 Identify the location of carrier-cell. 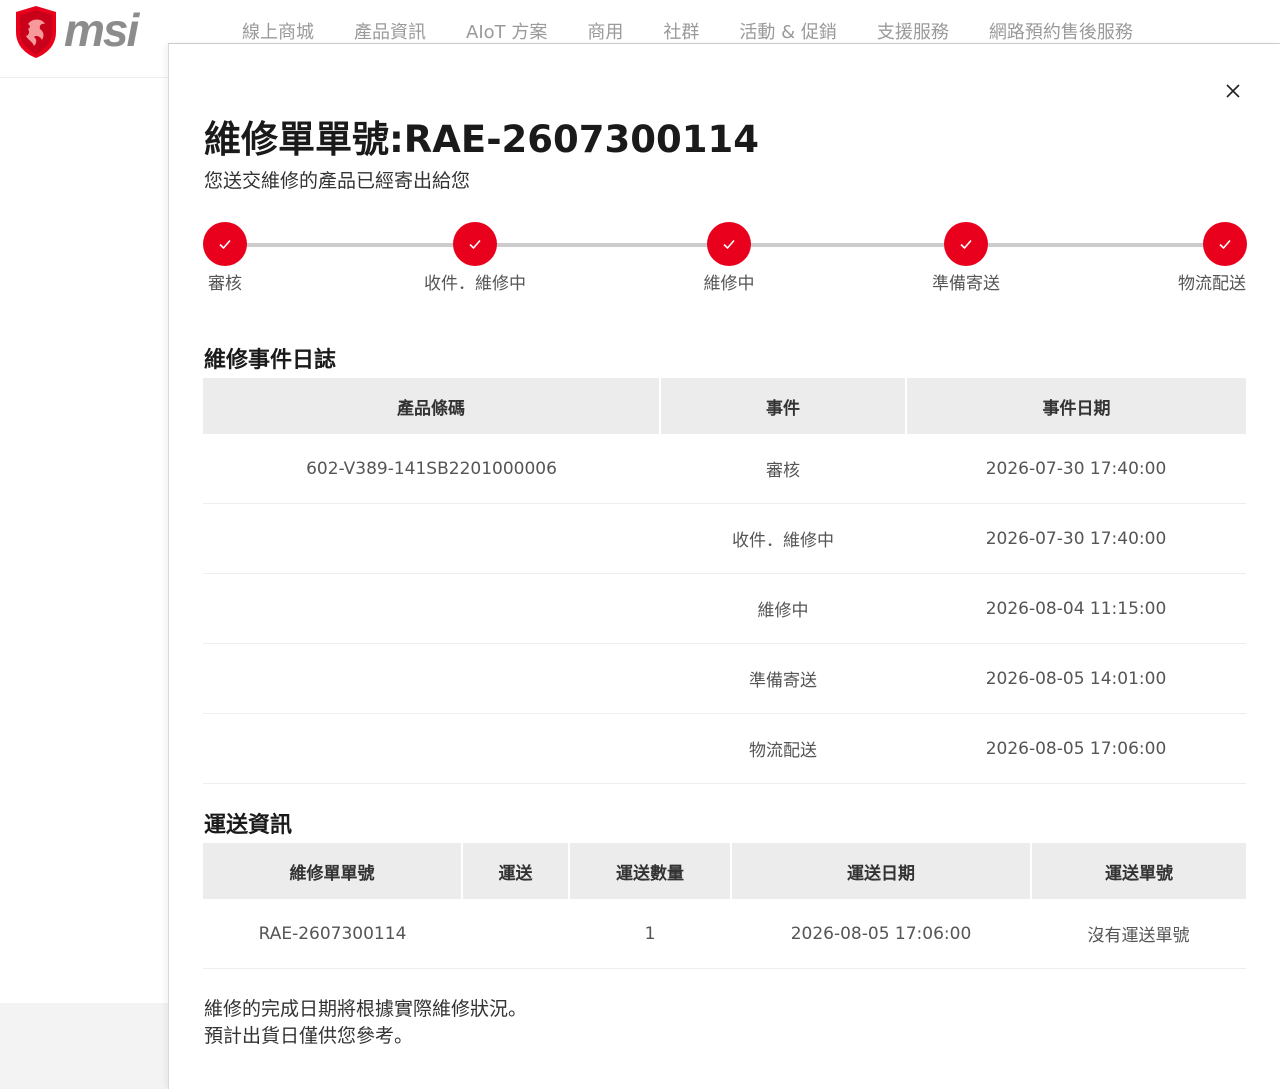
(515, 934).